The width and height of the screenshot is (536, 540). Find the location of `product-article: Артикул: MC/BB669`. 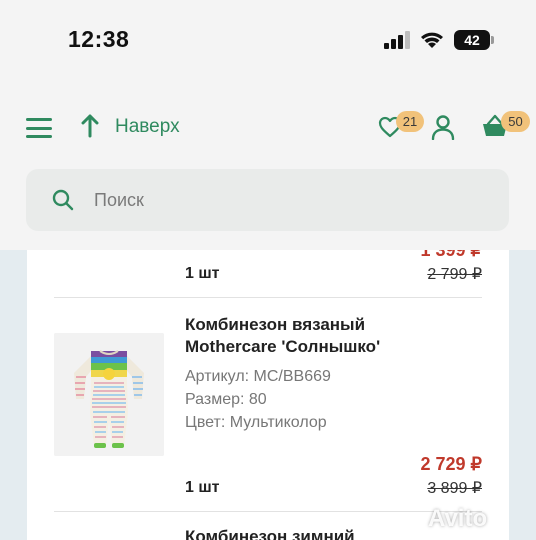

product-article: Артикул: MC/BB669 is located at coordinates (258, 376).